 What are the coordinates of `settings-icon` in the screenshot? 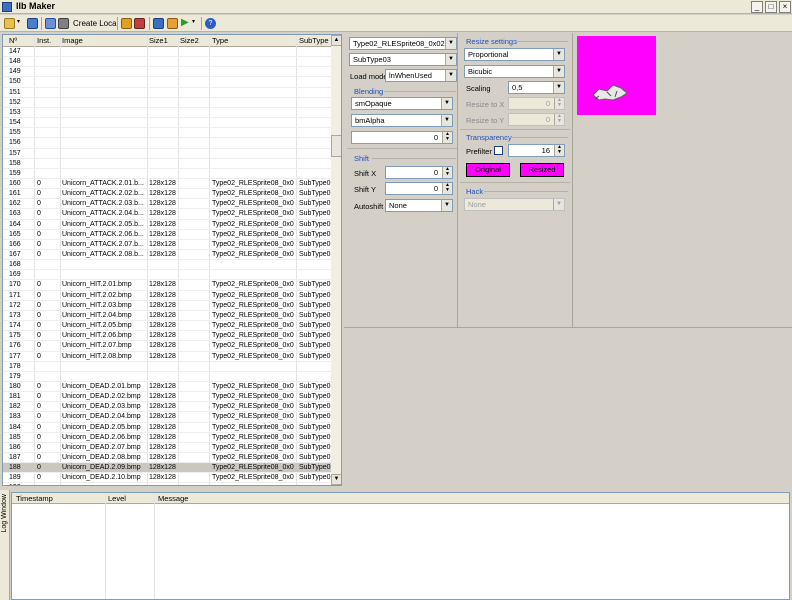 It's located at (172, 23).